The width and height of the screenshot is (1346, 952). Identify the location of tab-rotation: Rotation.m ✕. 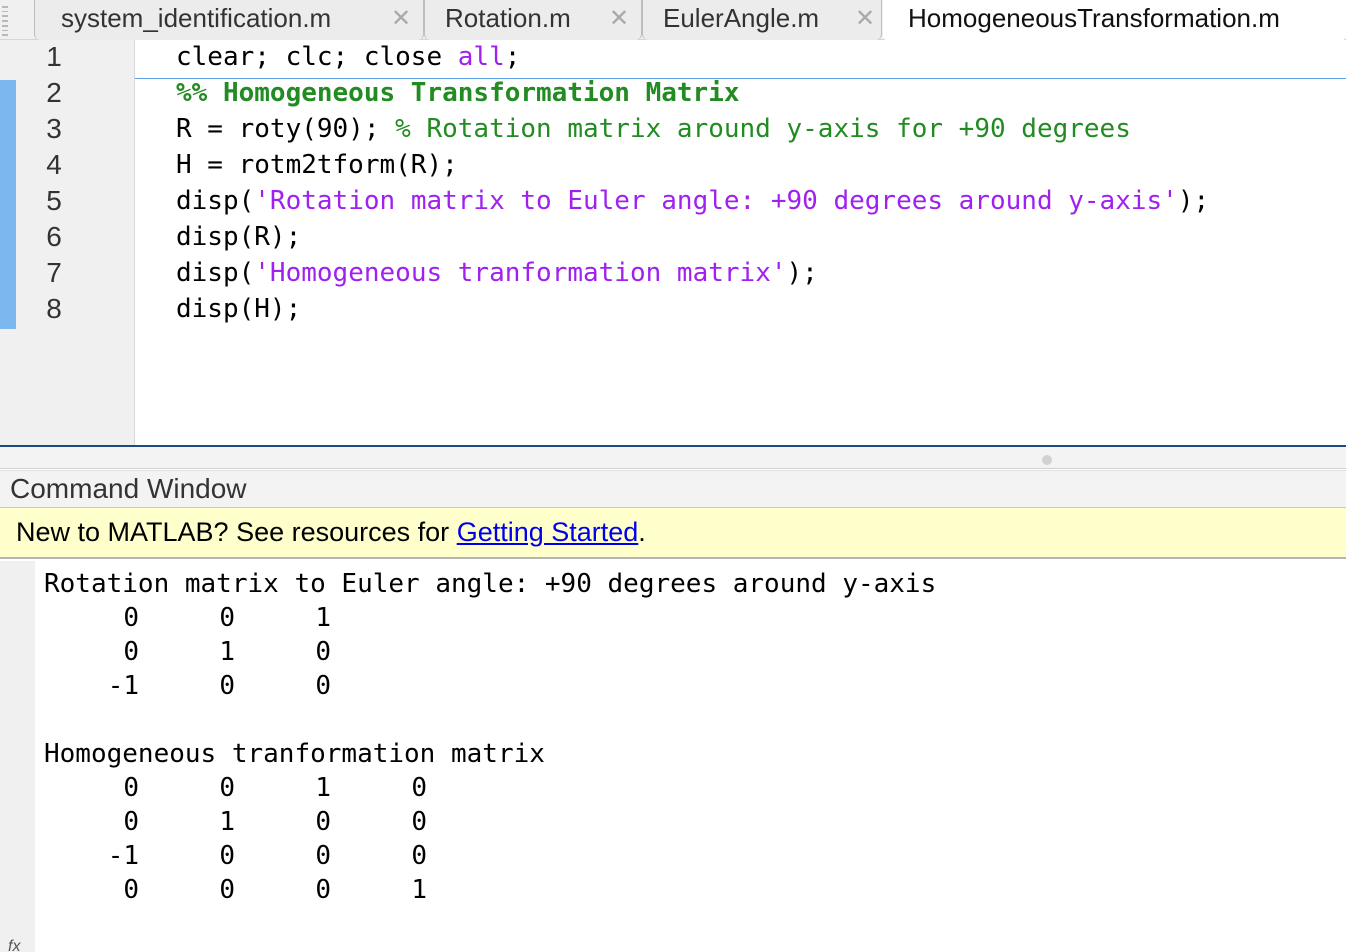
(533, 20).